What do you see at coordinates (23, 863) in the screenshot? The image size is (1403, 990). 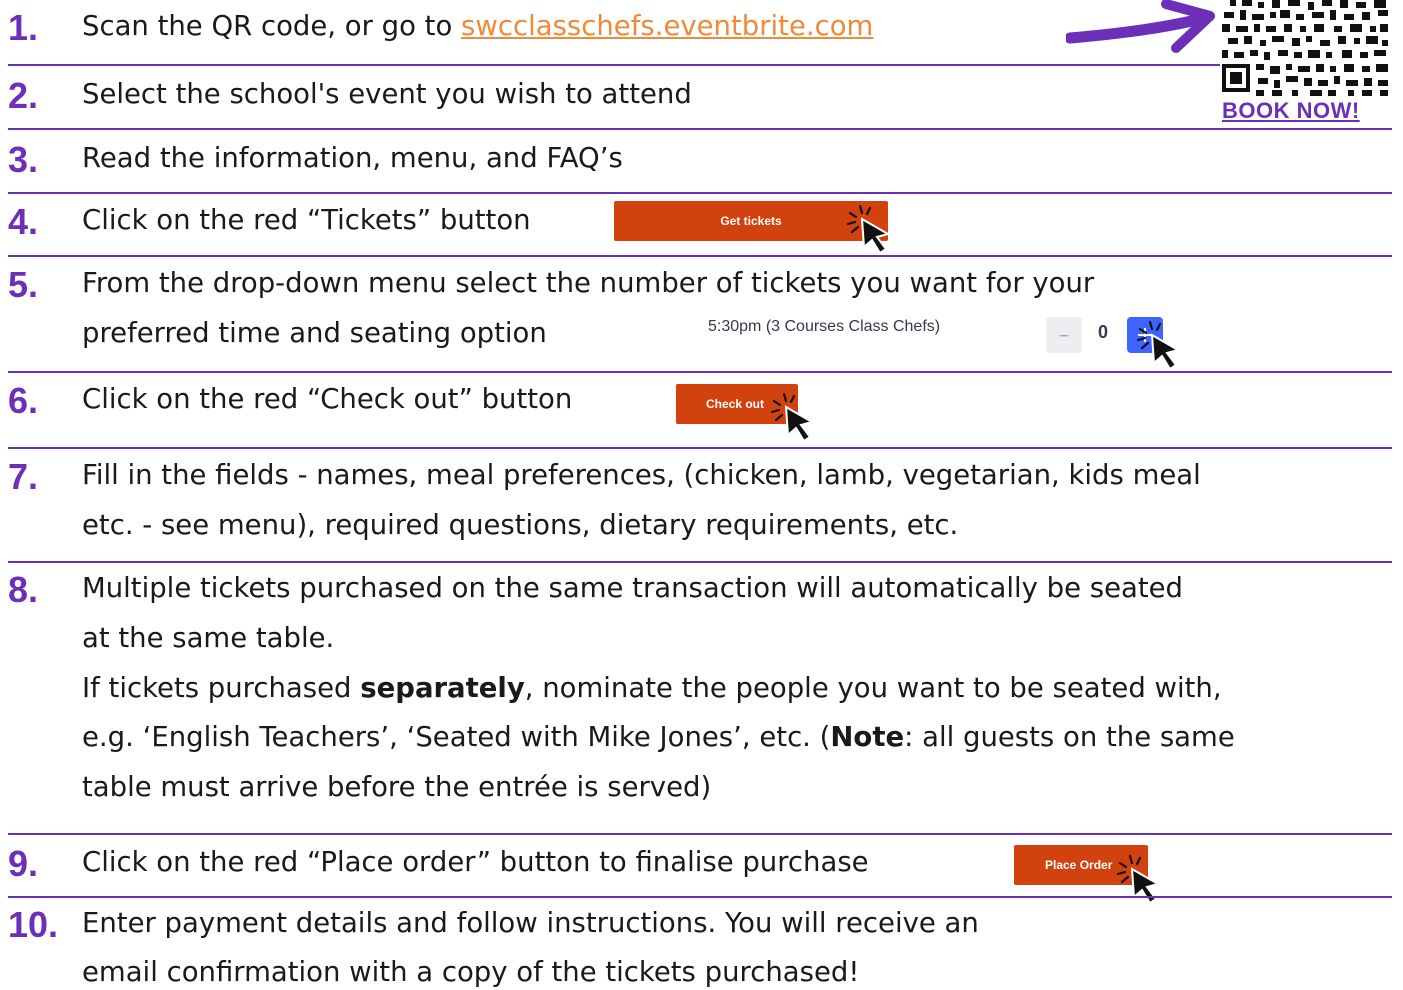 I see `step-number: 9.` at bounding box center [23, 863].